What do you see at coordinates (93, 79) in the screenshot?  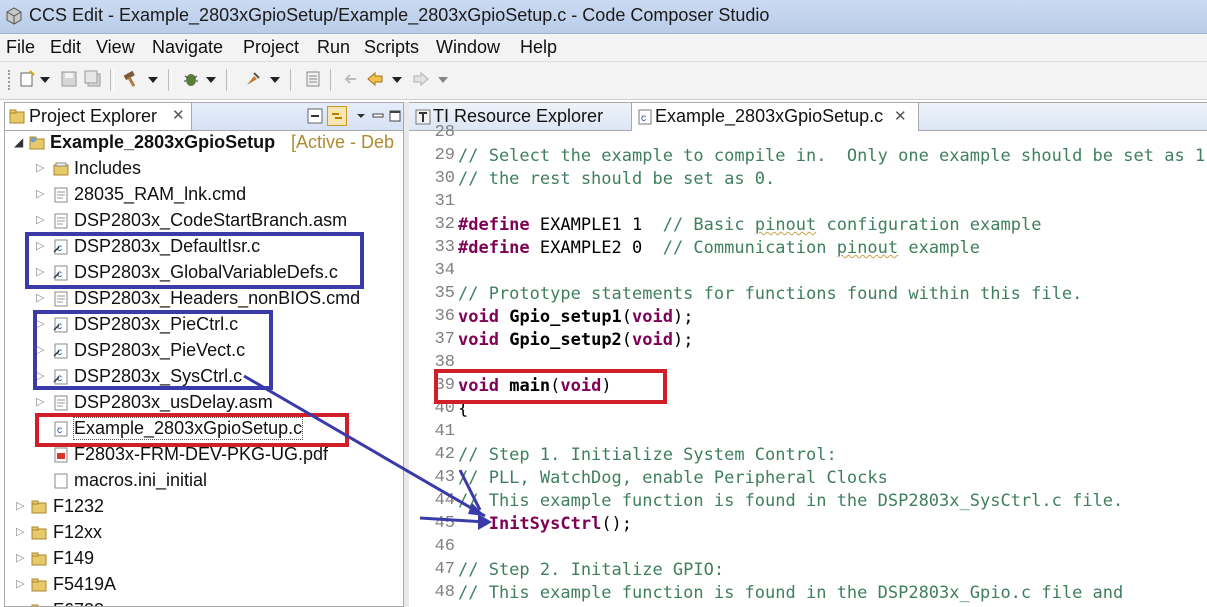 I see `save-all-icon` at bounding box center [93, 79].